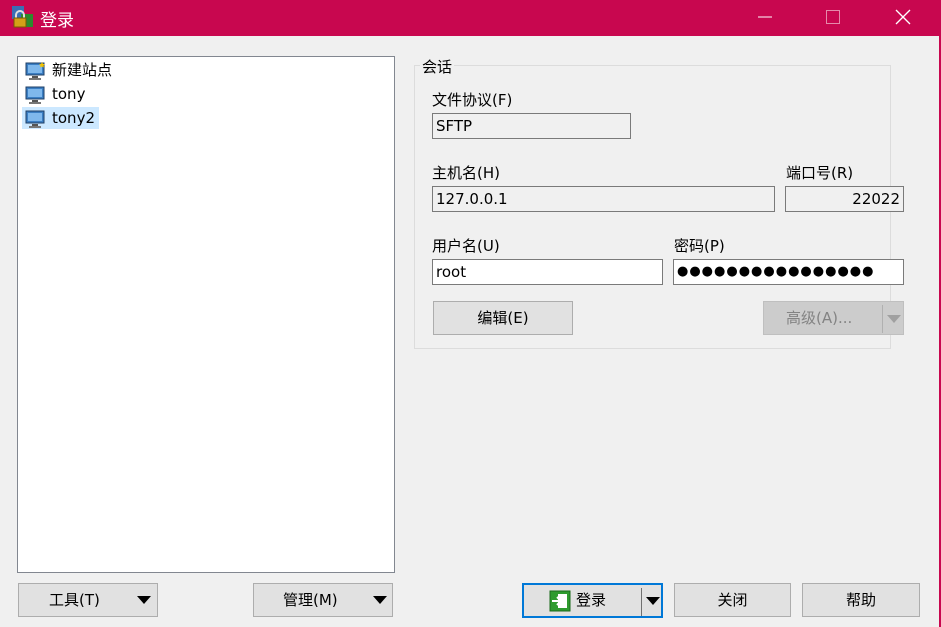  I want to click on tree-item-label: 新建站点, so click(82, 70).